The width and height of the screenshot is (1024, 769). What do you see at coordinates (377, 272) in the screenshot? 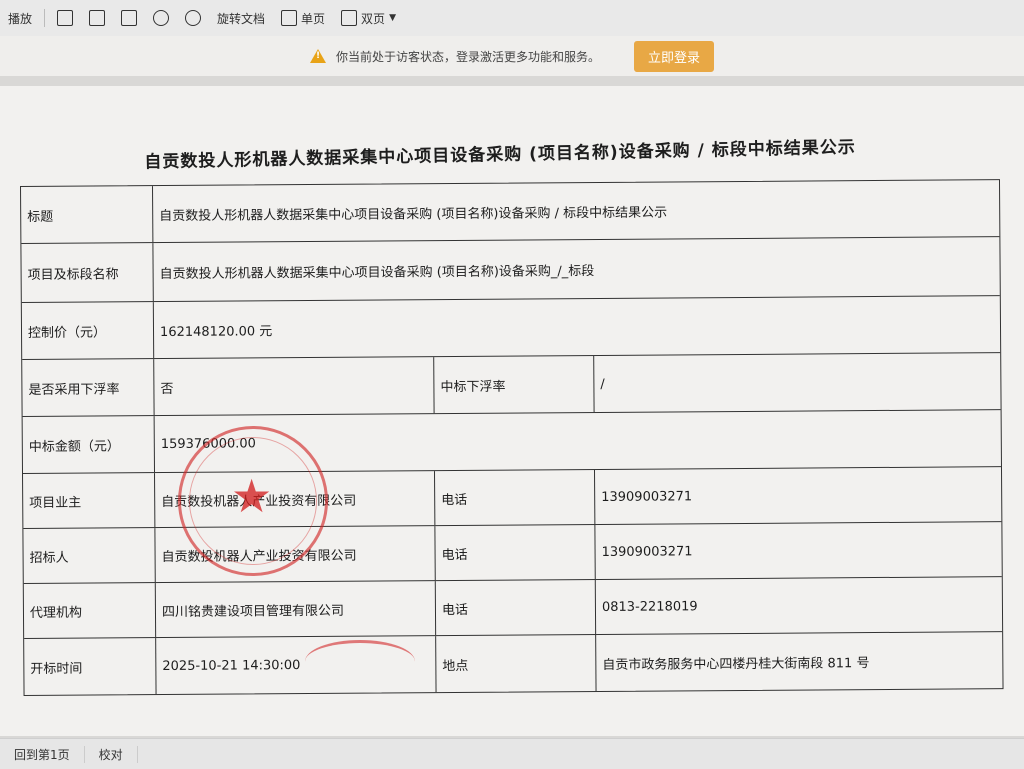
I see `row-value: 自贡数投人形机器人数据采集中心项目设备采购 (项目名称)设备采购_/_标段` at bounding box center [377, 272].